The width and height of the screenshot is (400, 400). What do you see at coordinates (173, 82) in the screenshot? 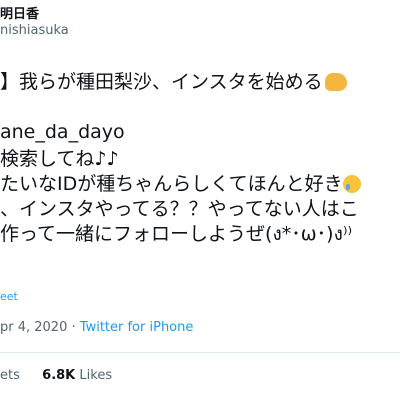
I see `tweet-line: 】我らが種田梨沙、インスタを始める` at bounding box center [173, 82].